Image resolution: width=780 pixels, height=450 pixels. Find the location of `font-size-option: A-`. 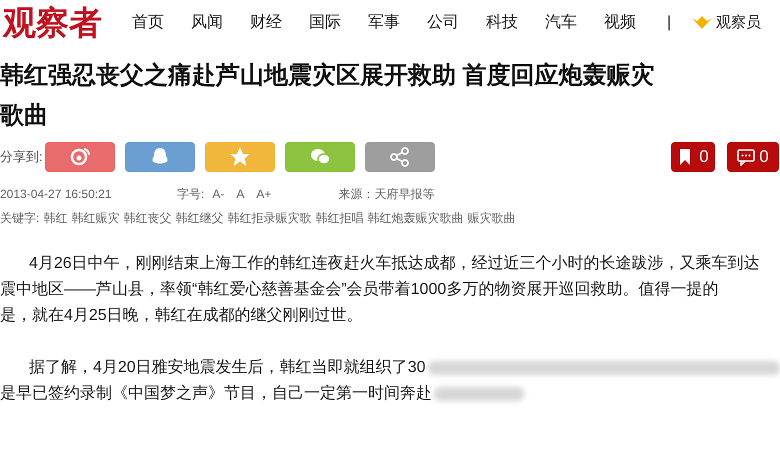

font-size-option: A- is located at coordinates (218, 194).